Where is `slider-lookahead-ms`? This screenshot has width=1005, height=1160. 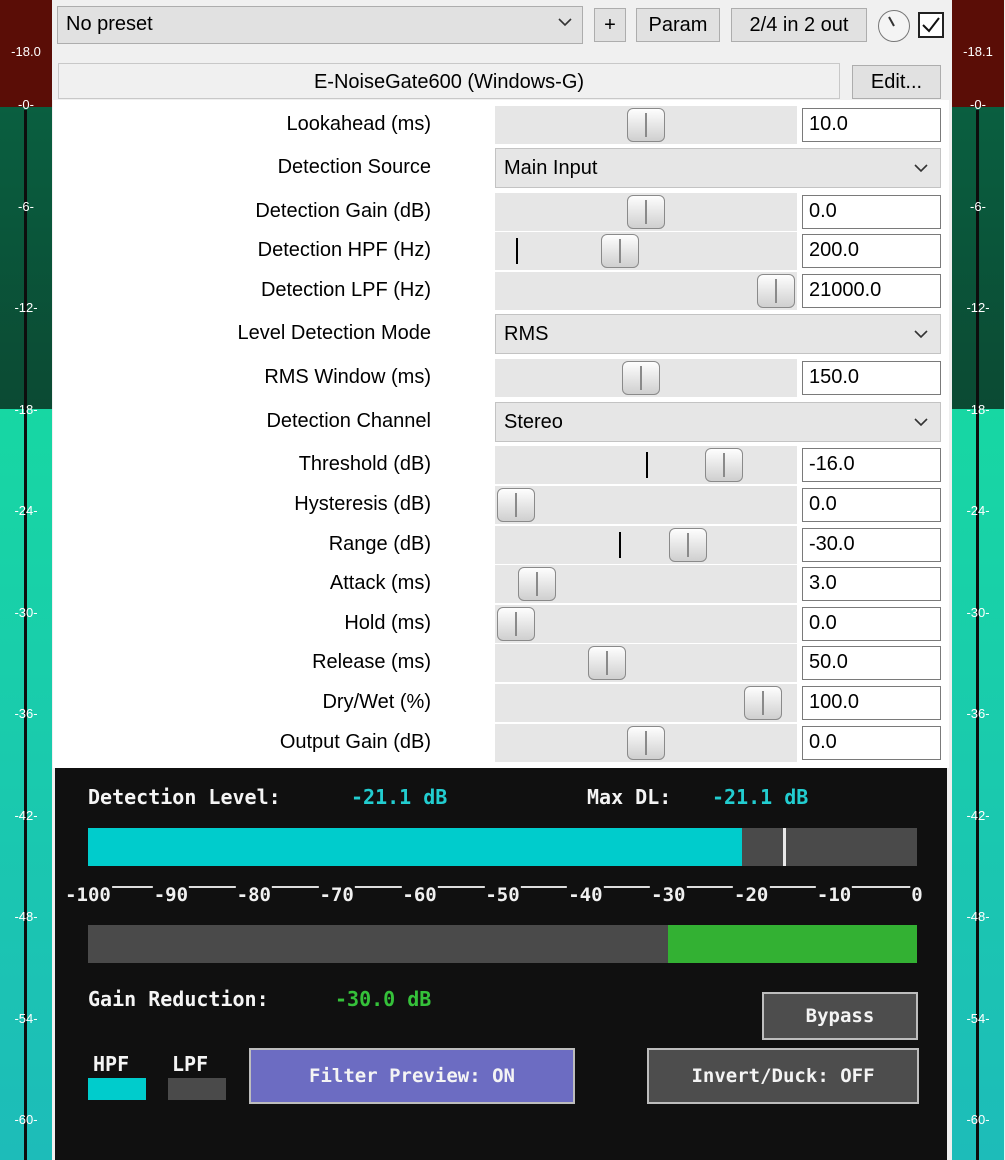 slider-lookahead-ms is located at coordinates (646, 125).